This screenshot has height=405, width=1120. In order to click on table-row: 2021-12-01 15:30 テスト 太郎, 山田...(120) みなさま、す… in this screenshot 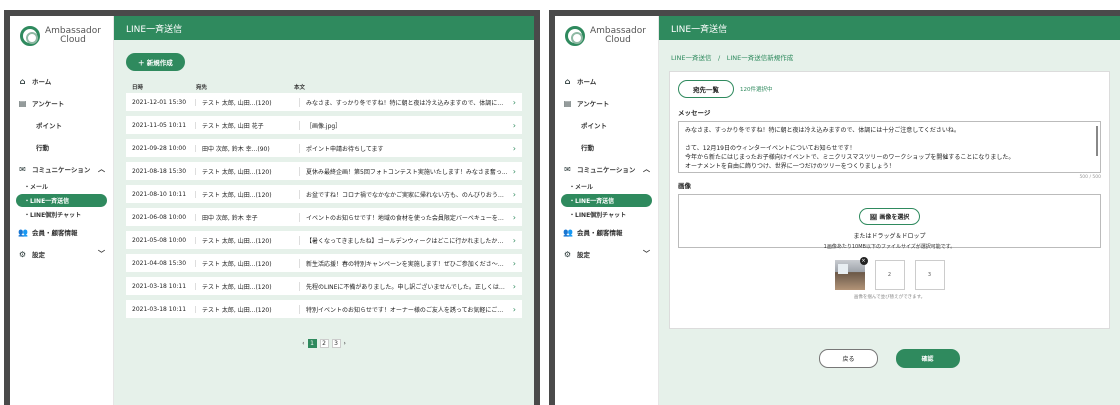, I will do `click(324, 102)`.